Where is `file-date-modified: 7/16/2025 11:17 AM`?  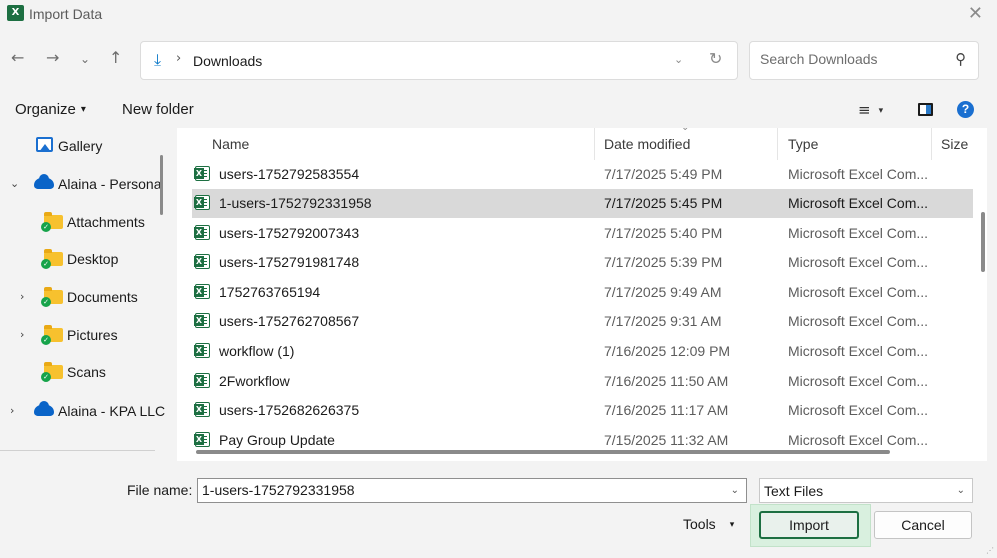
file-date-modified: 7/16/2025 11:17 AM is located at coordinates (666, 410).